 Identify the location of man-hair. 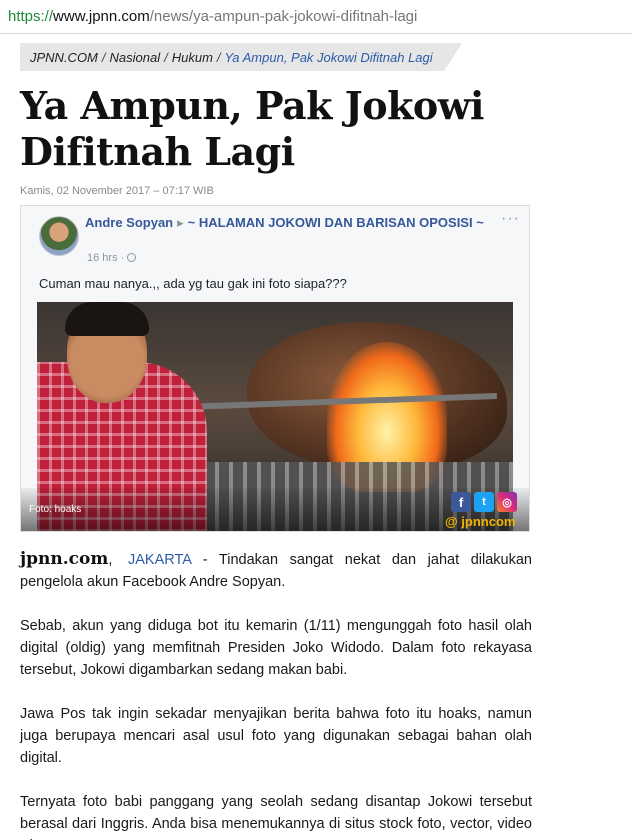
(107, 319).